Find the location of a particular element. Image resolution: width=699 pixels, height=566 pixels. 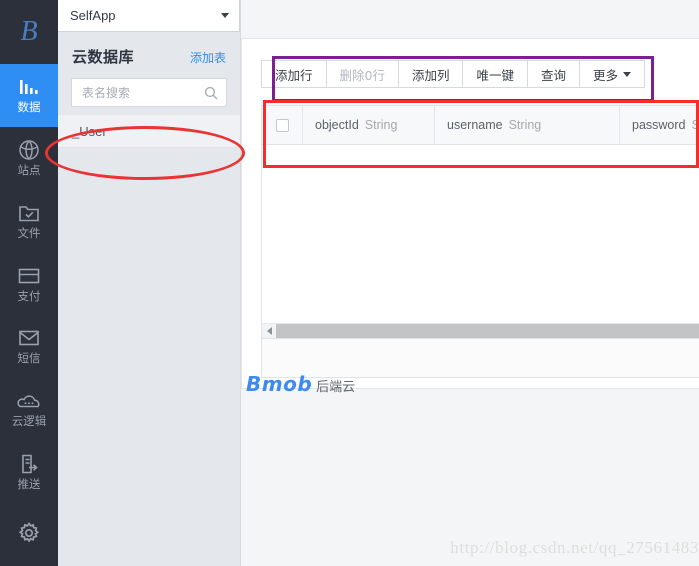

select-all-cell is located at coordinates (282, 125).